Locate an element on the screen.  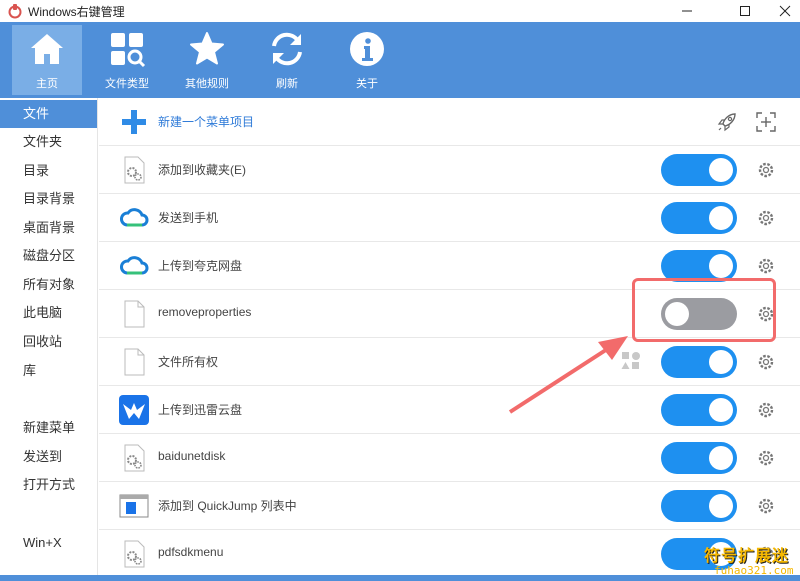
menu-item-label: pdfsdkmenu is located at coordinates (191, 552).